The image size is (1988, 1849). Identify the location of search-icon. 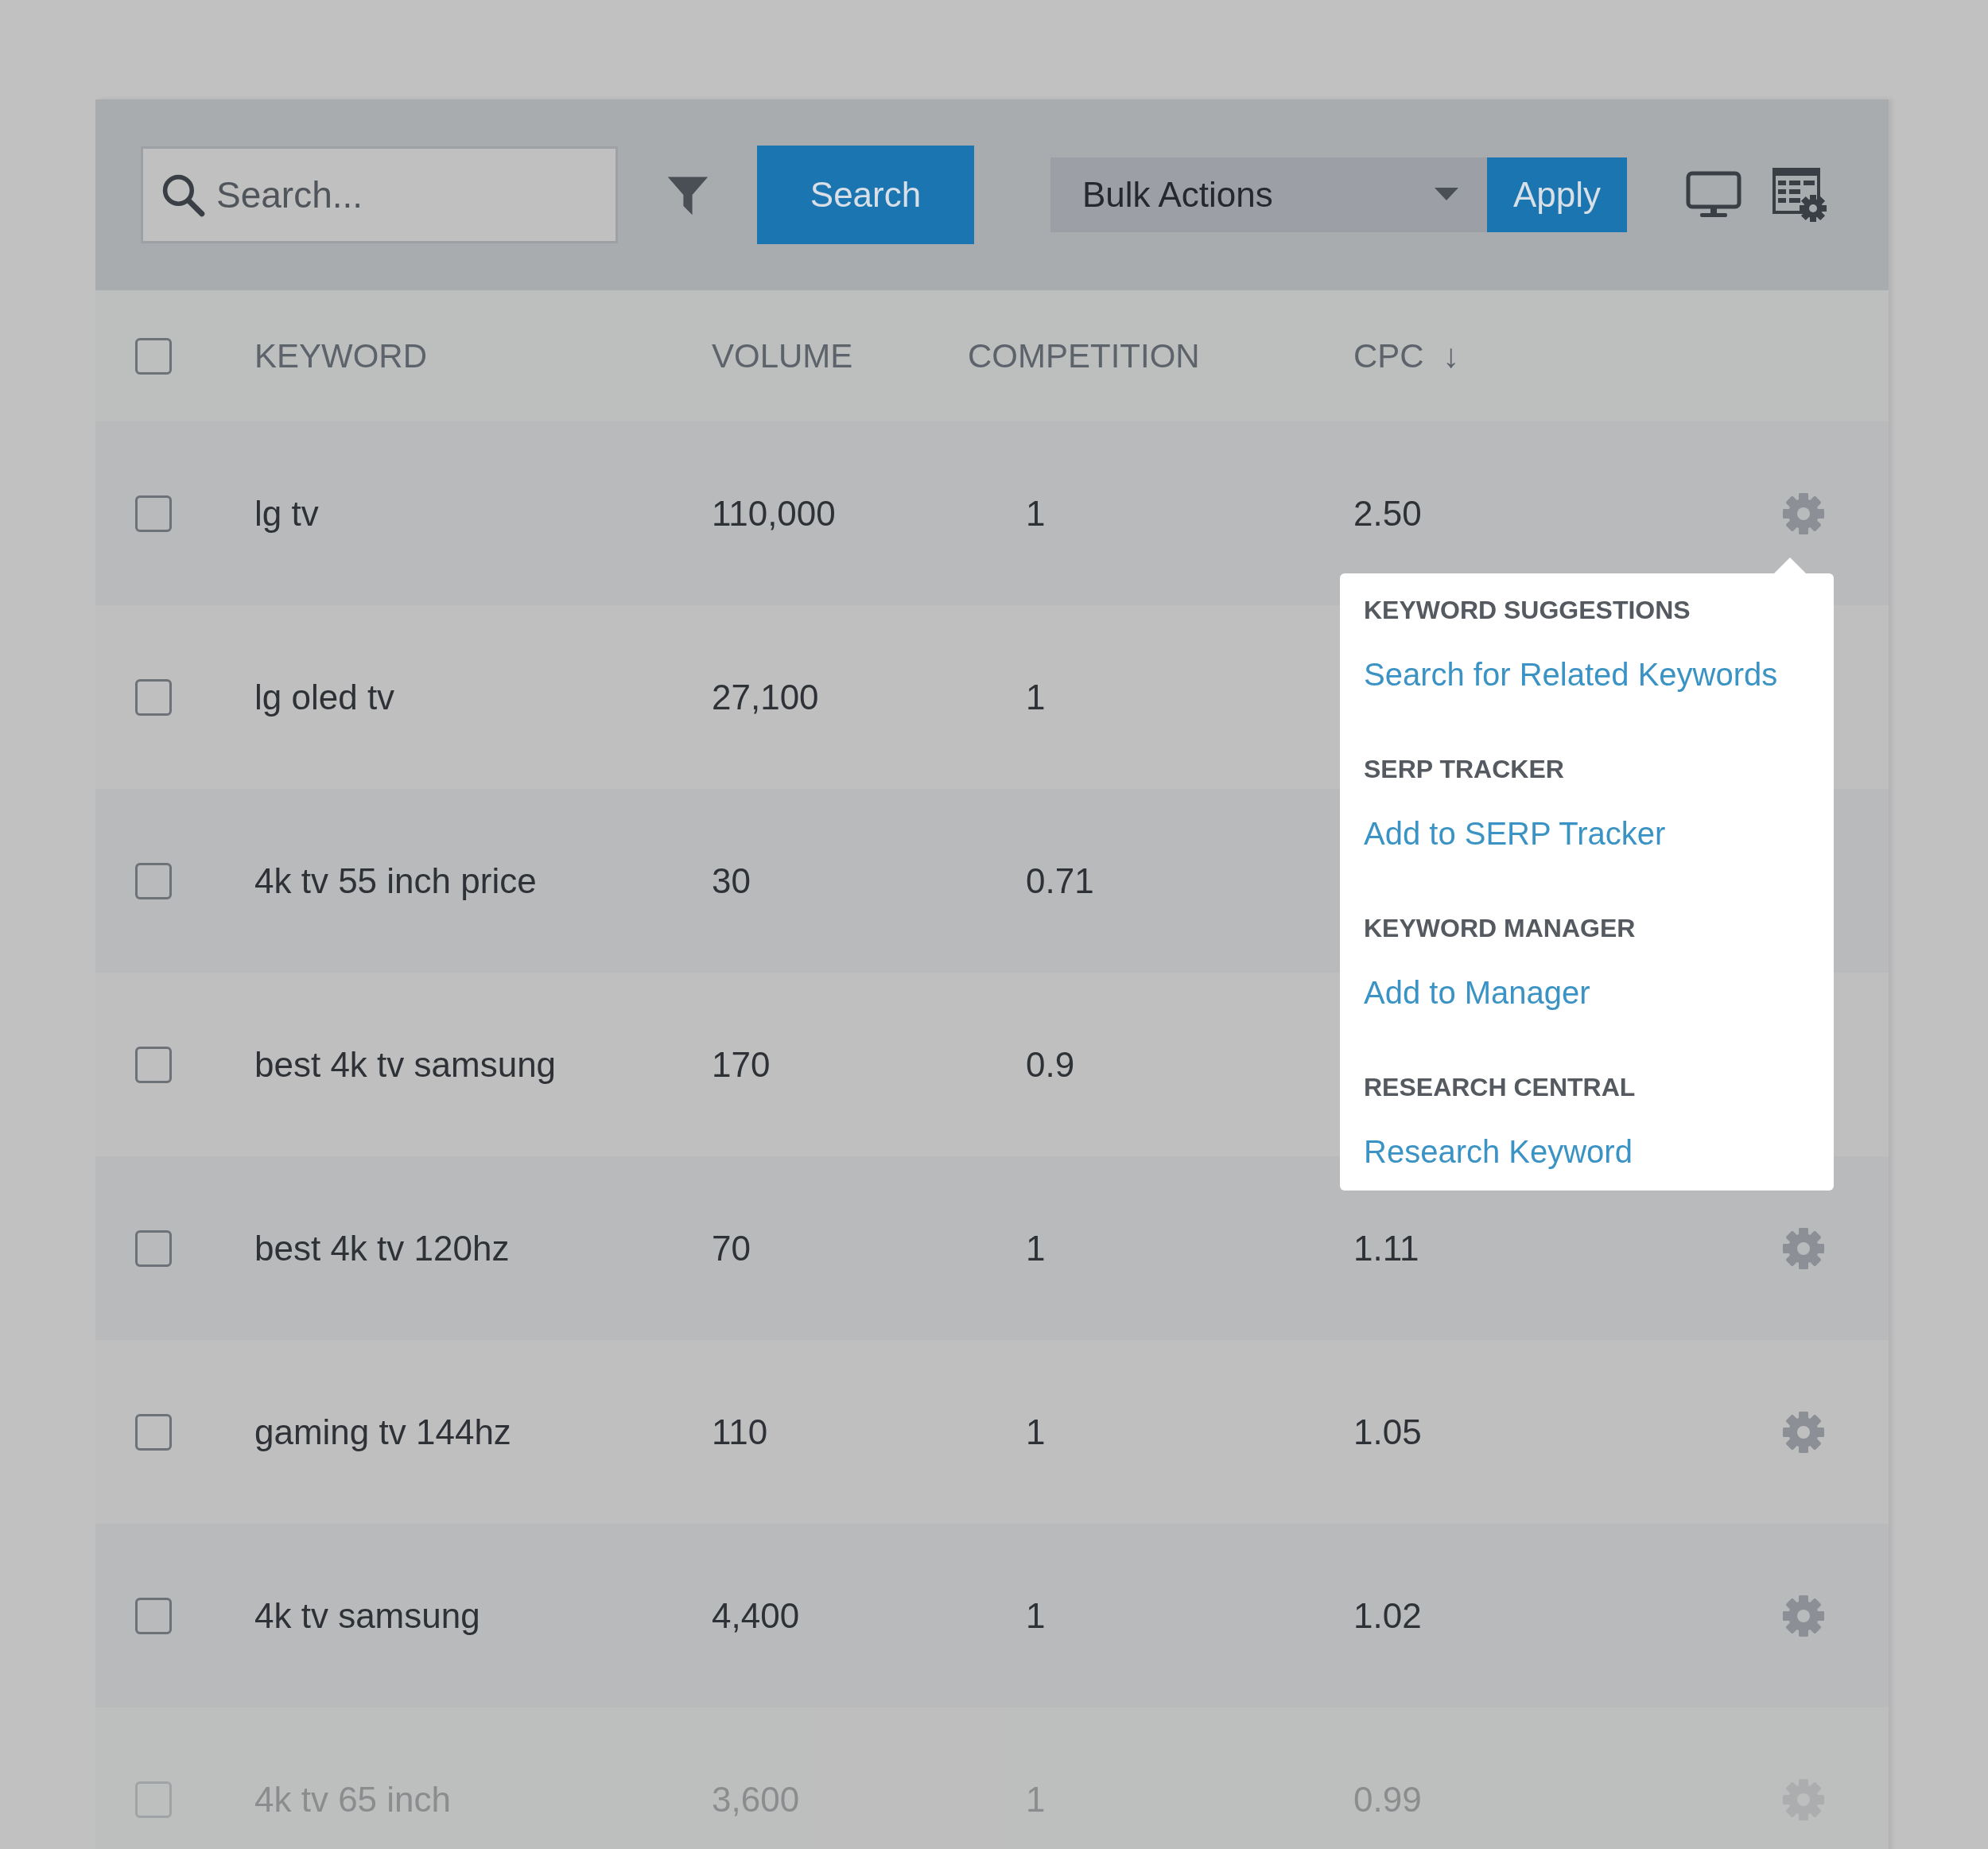
(183, 195).